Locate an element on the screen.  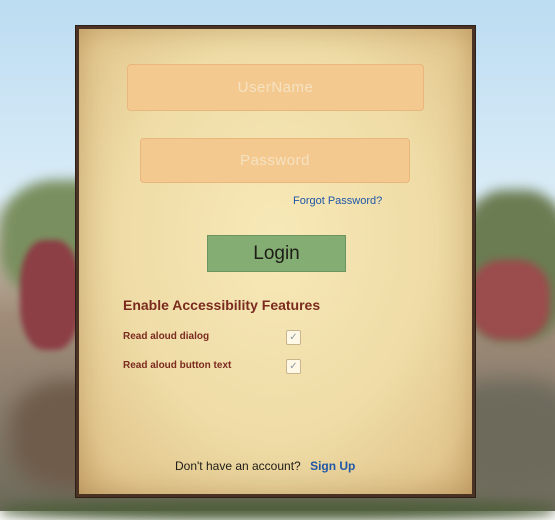
background-grass is located at coordinates (277, 510).